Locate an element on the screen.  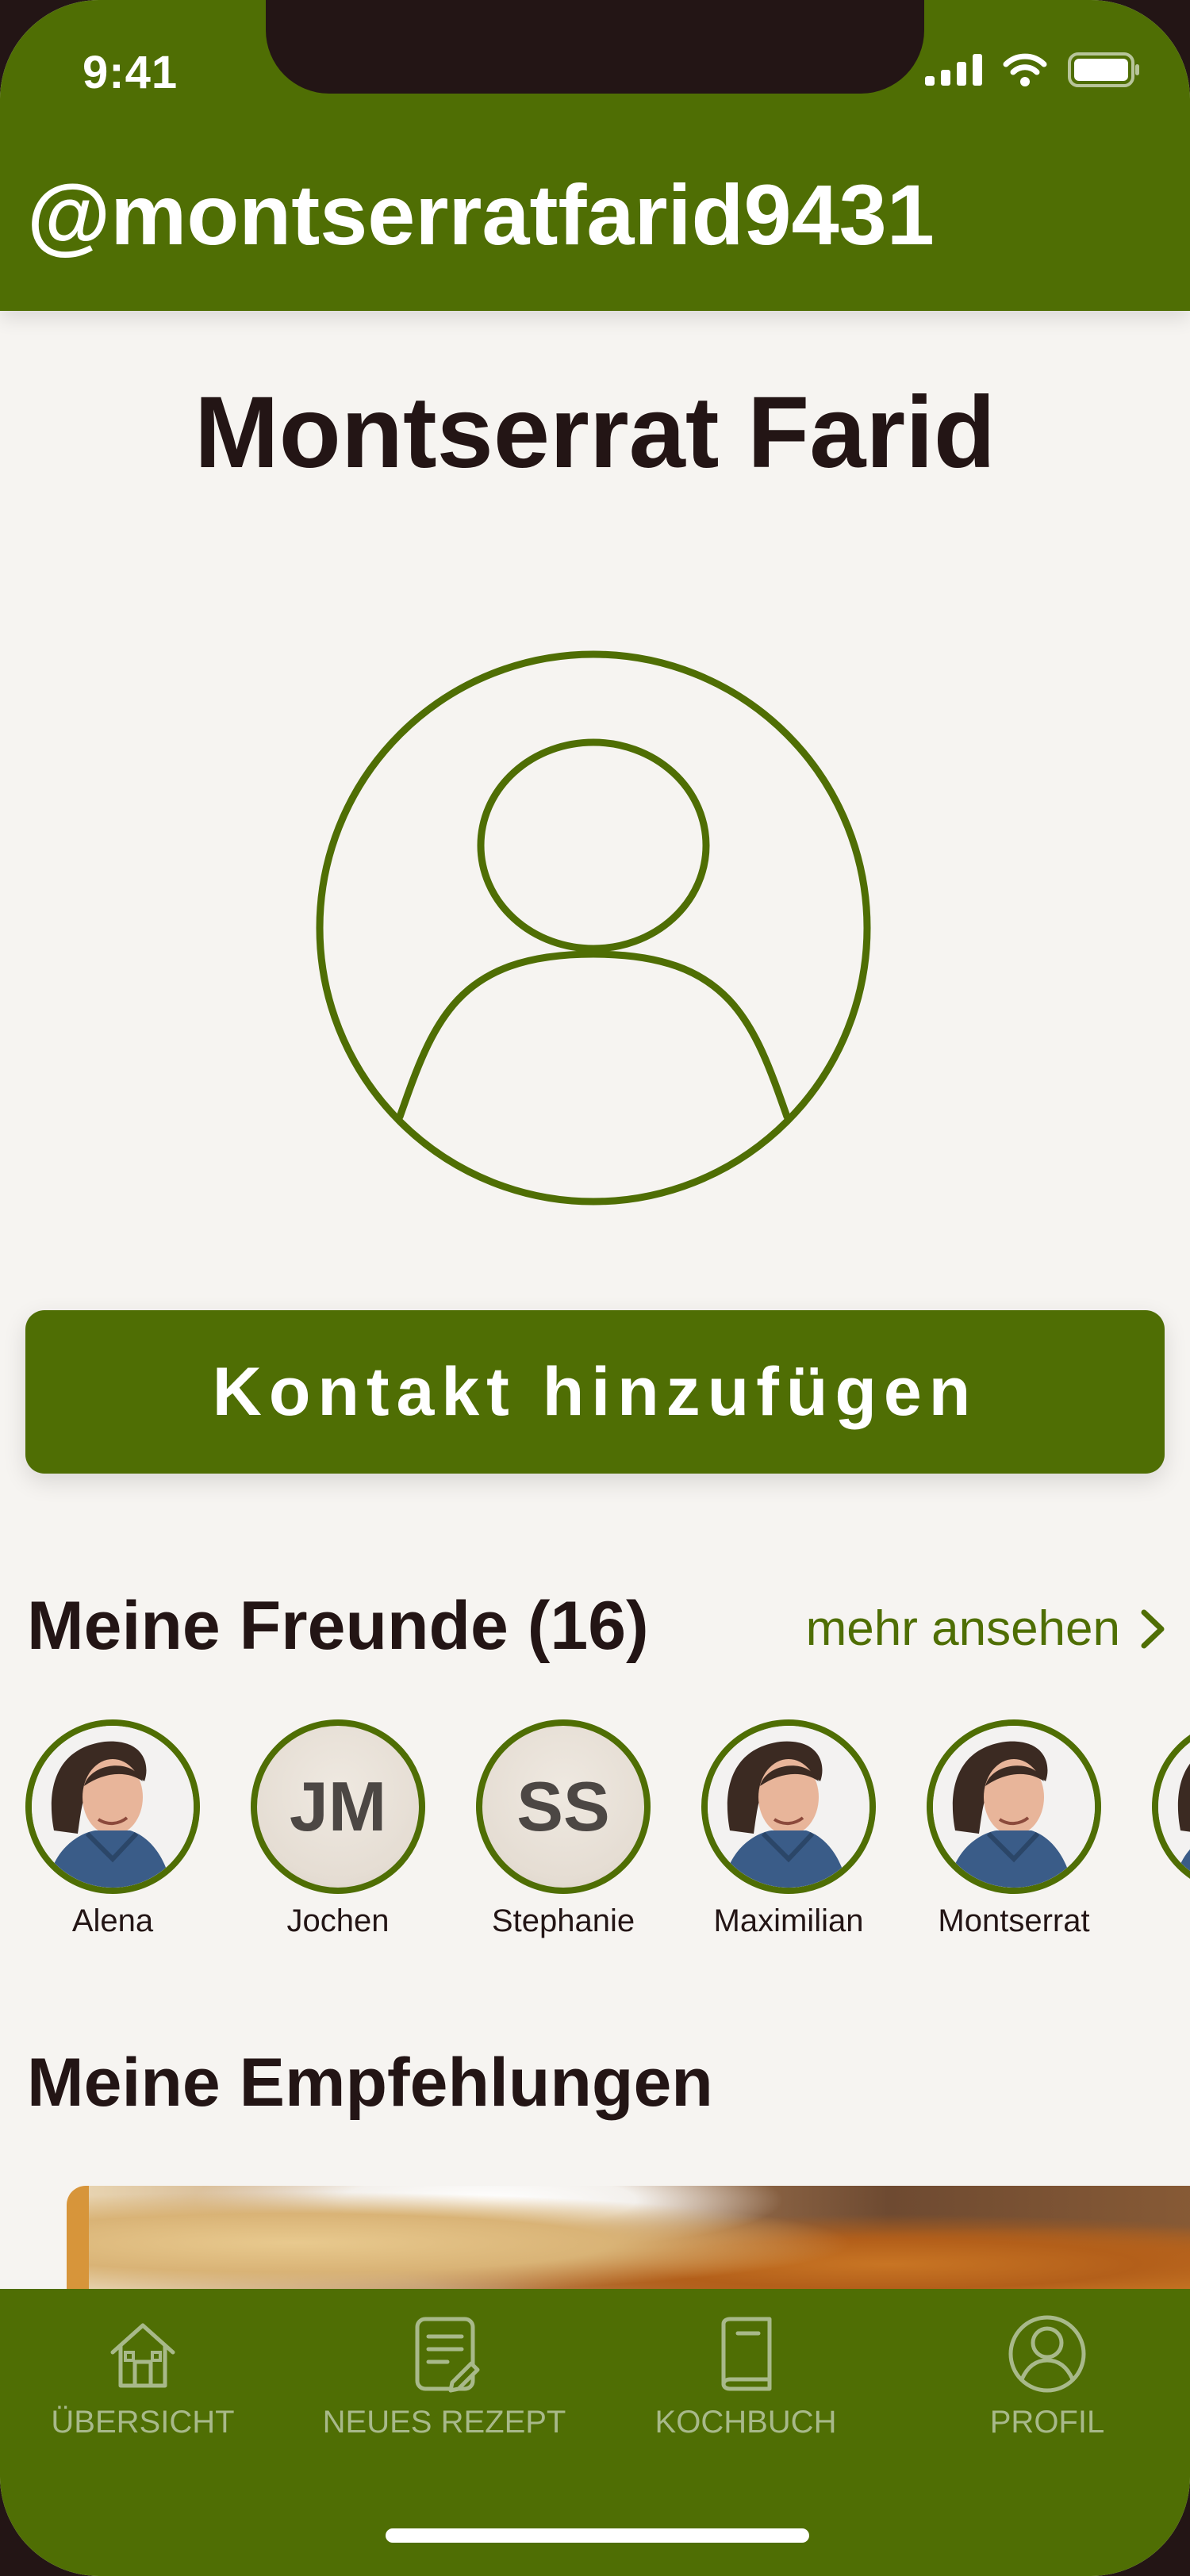
friend-name: Jochen is located at coordinates (338, 1920).